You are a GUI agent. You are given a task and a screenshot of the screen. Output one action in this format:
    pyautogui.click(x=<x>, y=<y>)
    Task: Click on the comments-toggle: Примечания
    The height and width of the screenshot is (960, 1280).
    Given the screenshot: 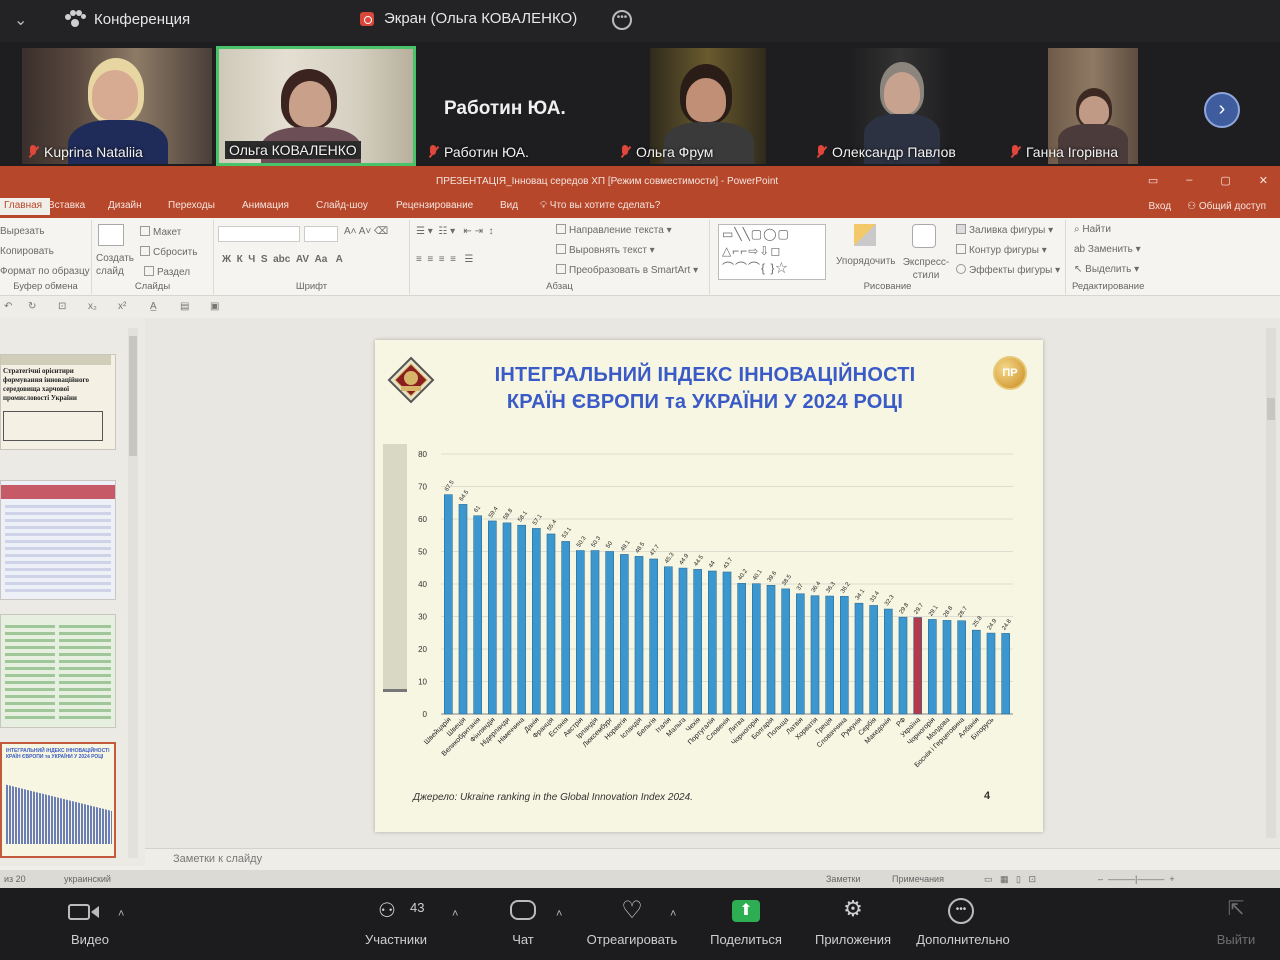 What is the action you would take?
    pyautogui.click(x=918, y=879)
    